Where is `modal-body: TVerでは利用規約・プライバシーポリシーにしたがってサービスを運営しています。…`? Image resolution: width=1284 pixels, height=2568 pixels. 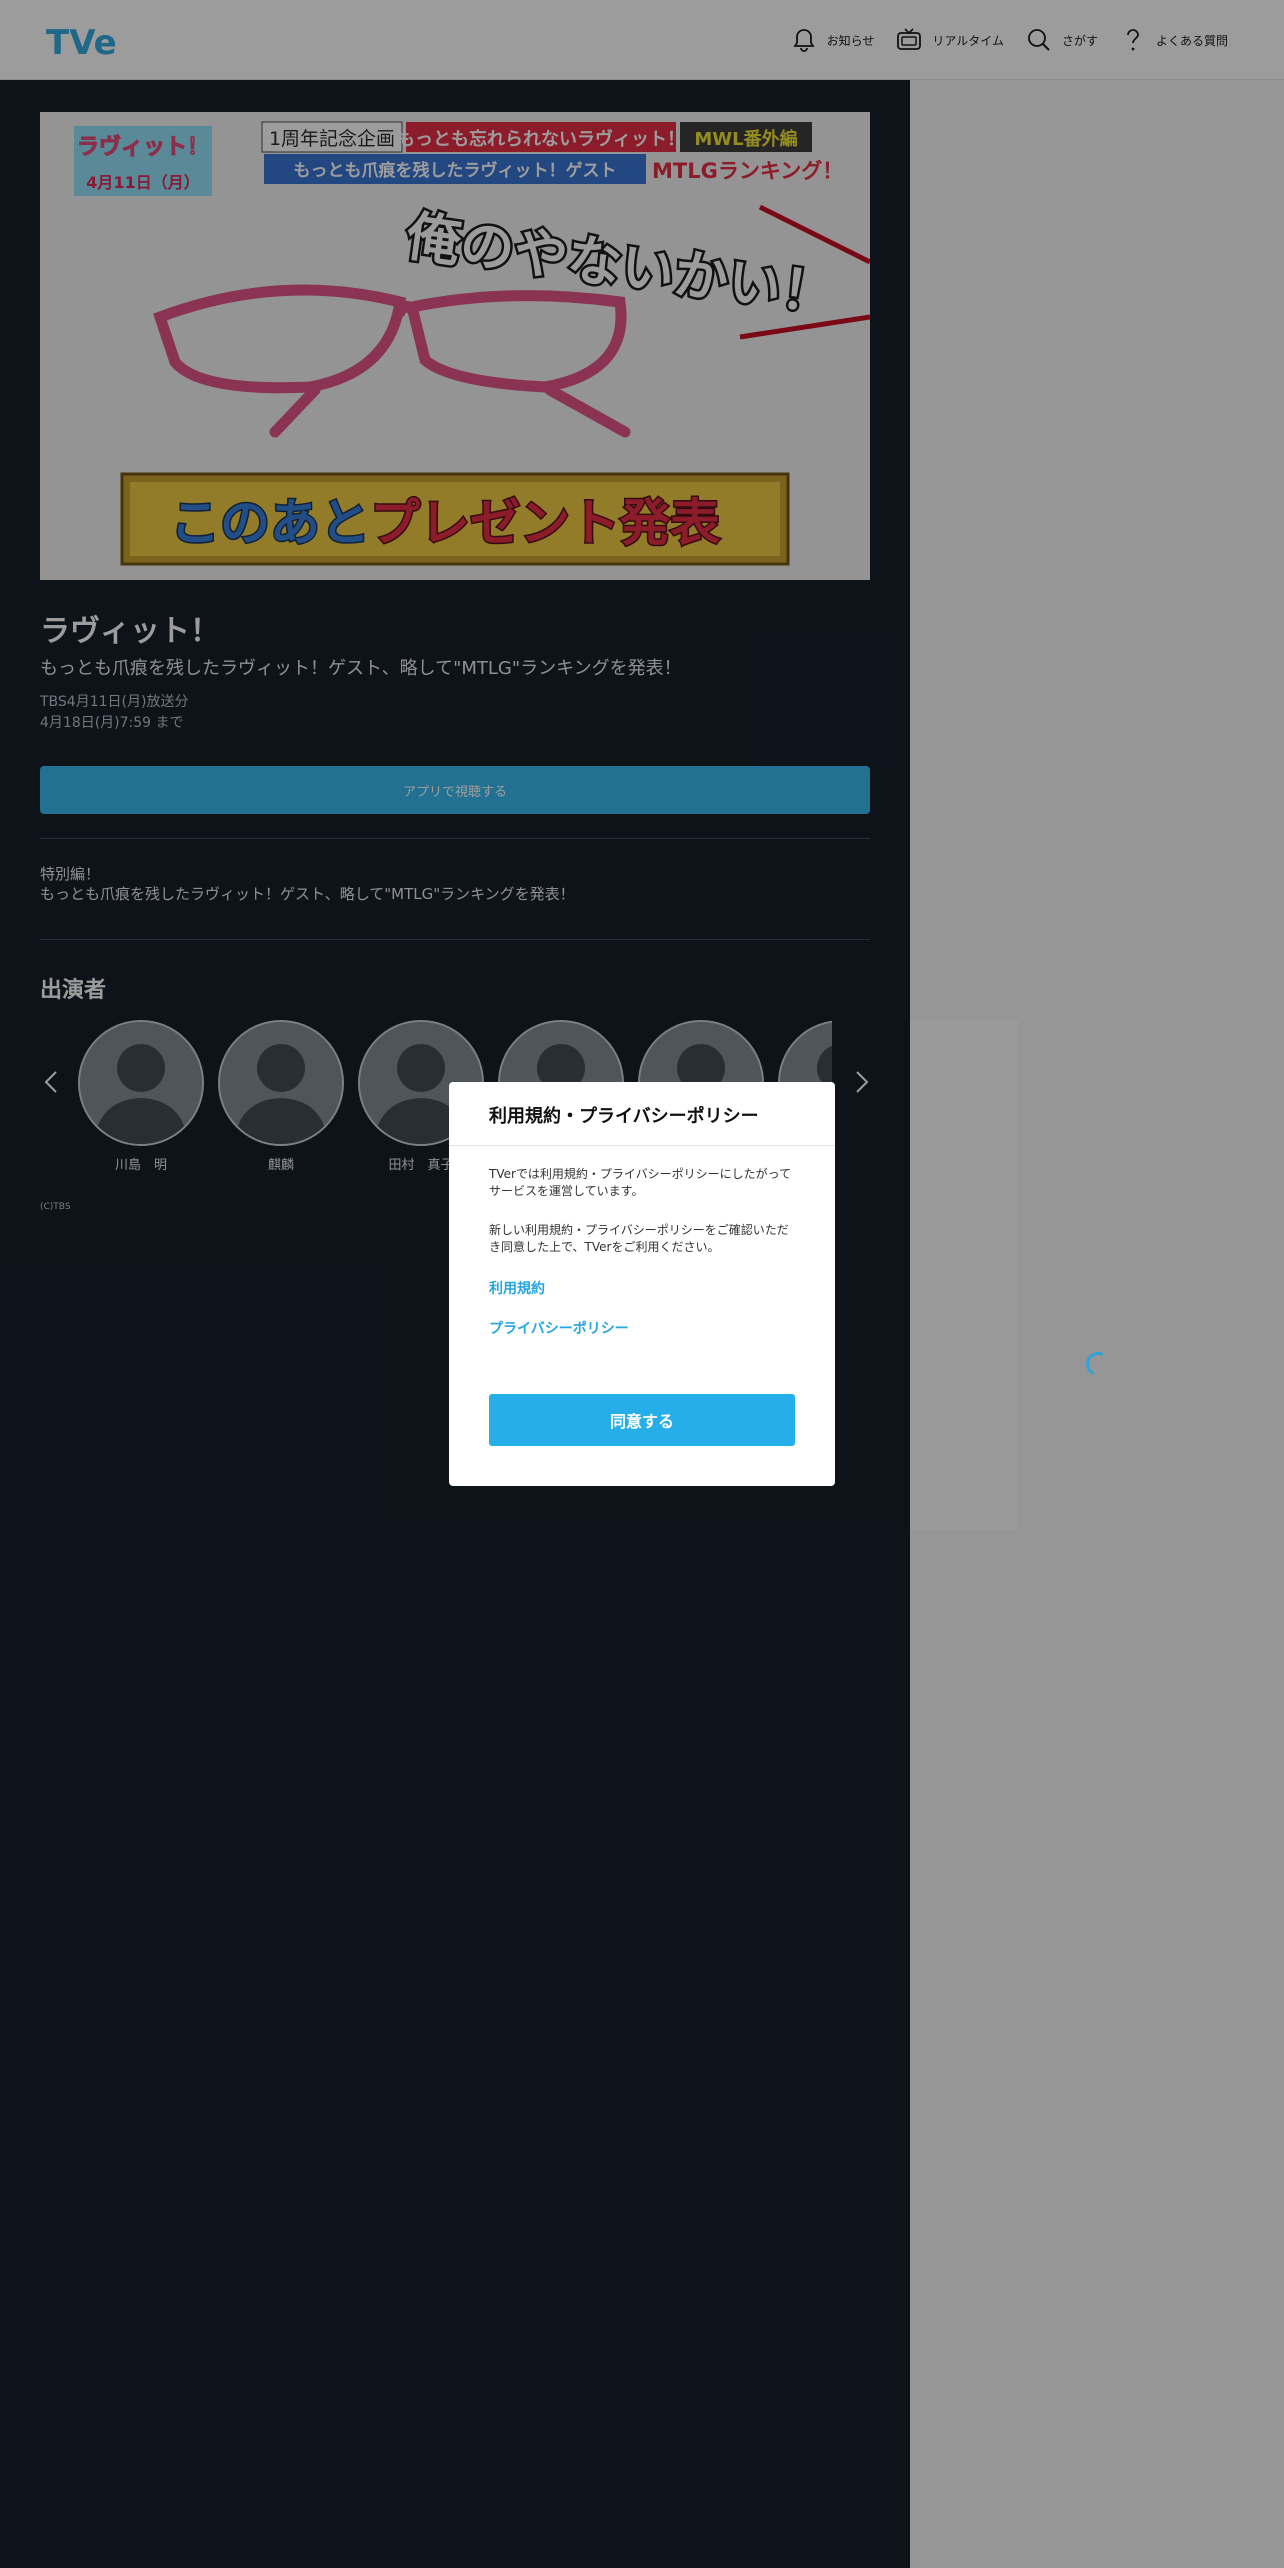 modal-body: TVerでは利用規約・プライバシーポリシーにしたがってサービスを運営しています。… is located at coordinates (642, 1242).